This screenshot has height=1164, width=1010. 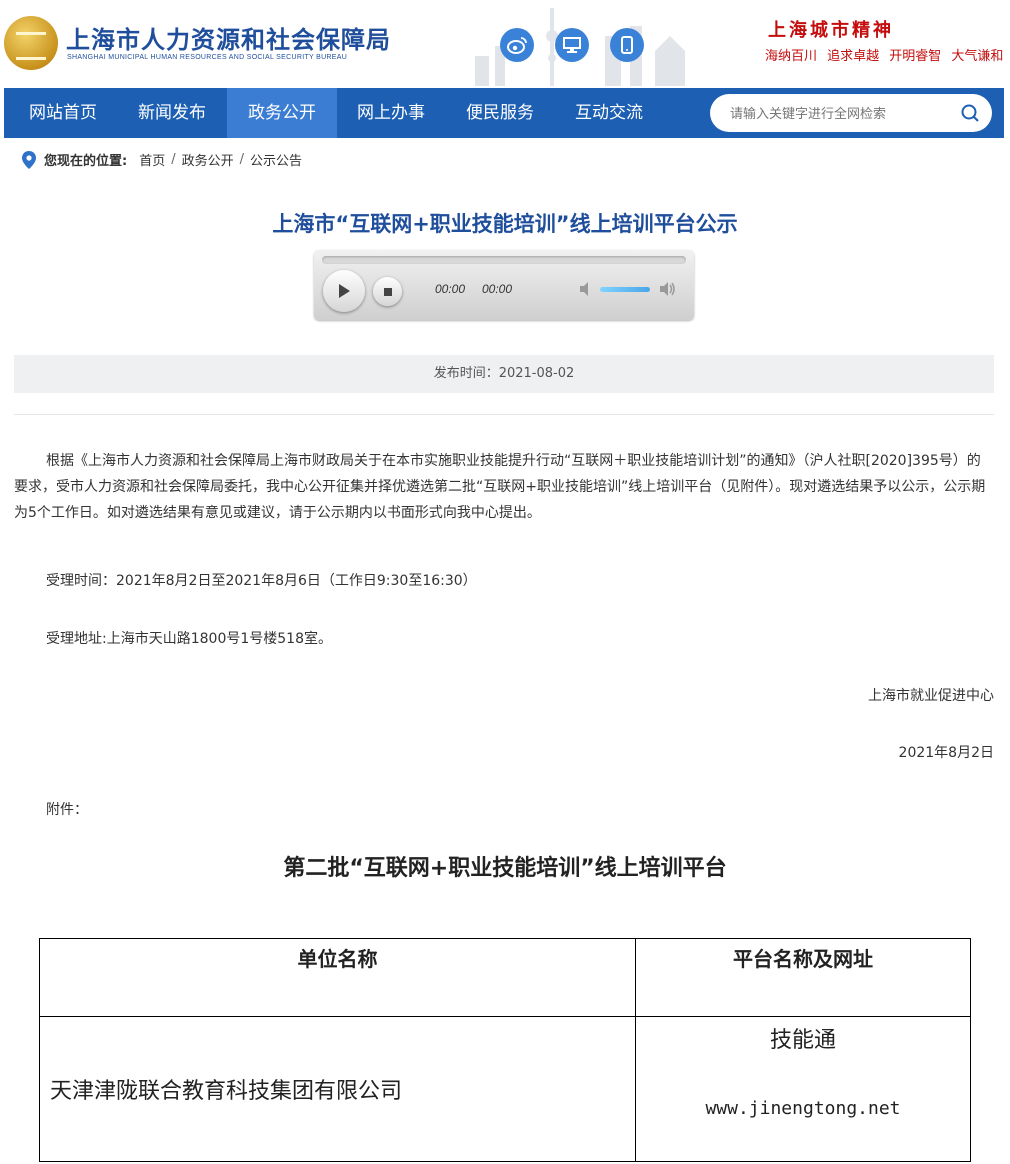 What do you see at coordinates (946, 753) in the screenshot?
I see `issuing-date: 2021年8月2日` at bounding box center [946, 753].